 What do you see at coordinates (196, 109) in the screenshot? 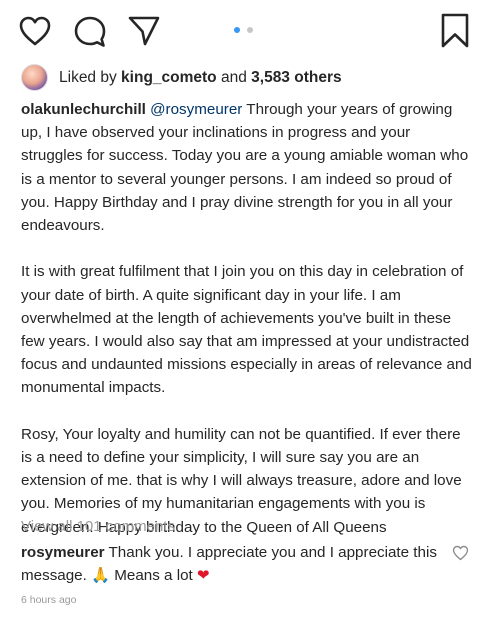
I see `caption-mention: @rosymeurer` at bounding box center [196, 109].